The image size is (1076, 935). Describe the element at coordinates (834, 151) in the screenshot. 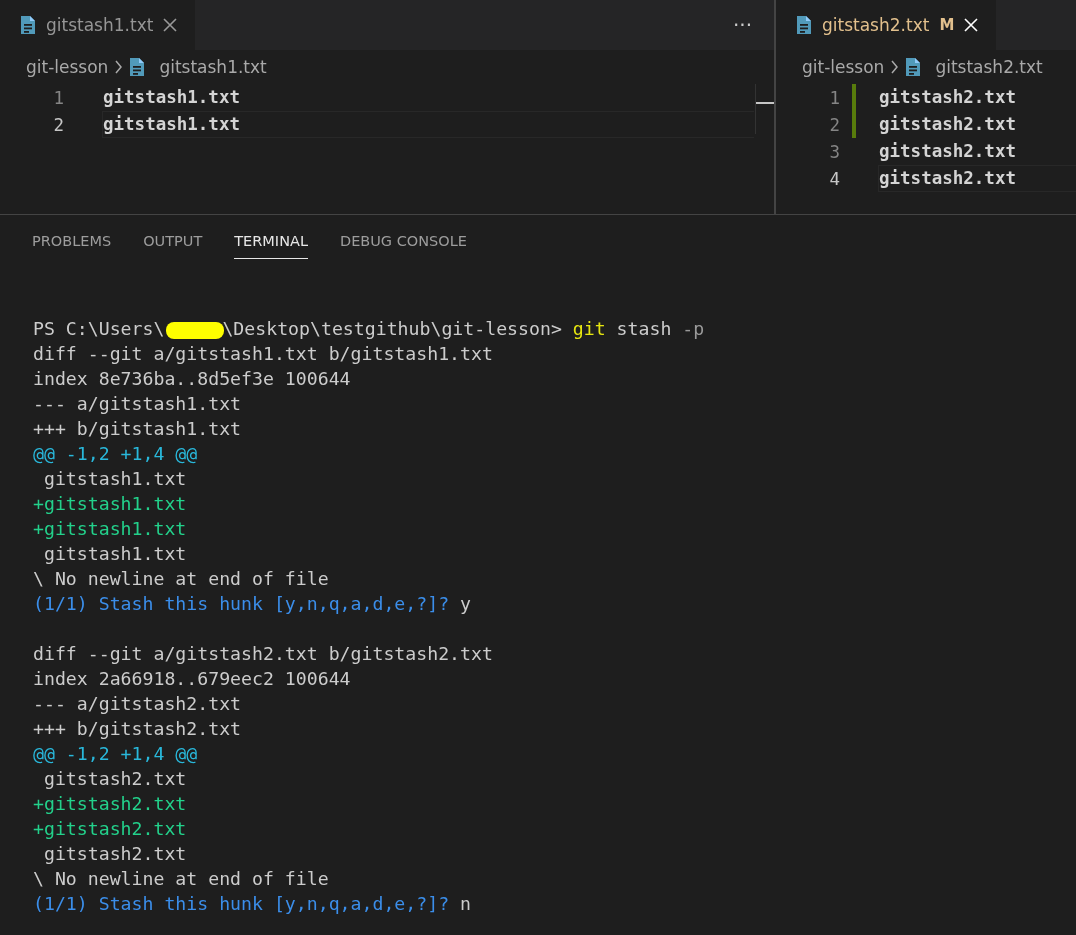

I see `line-number: 3` at that location.